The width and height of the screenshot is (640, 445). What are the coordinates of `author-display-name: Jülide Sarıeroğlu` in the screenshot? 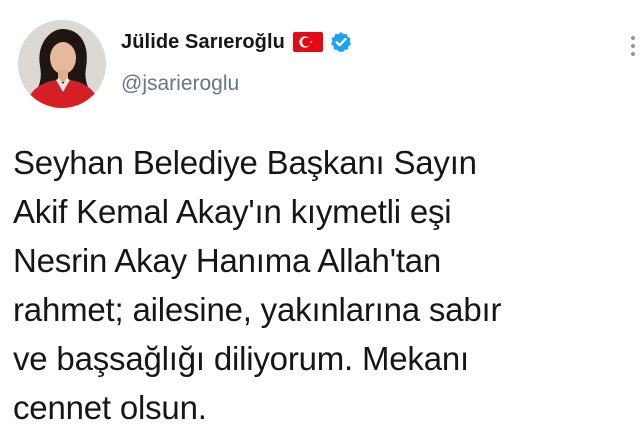 It's located at (203, 42).